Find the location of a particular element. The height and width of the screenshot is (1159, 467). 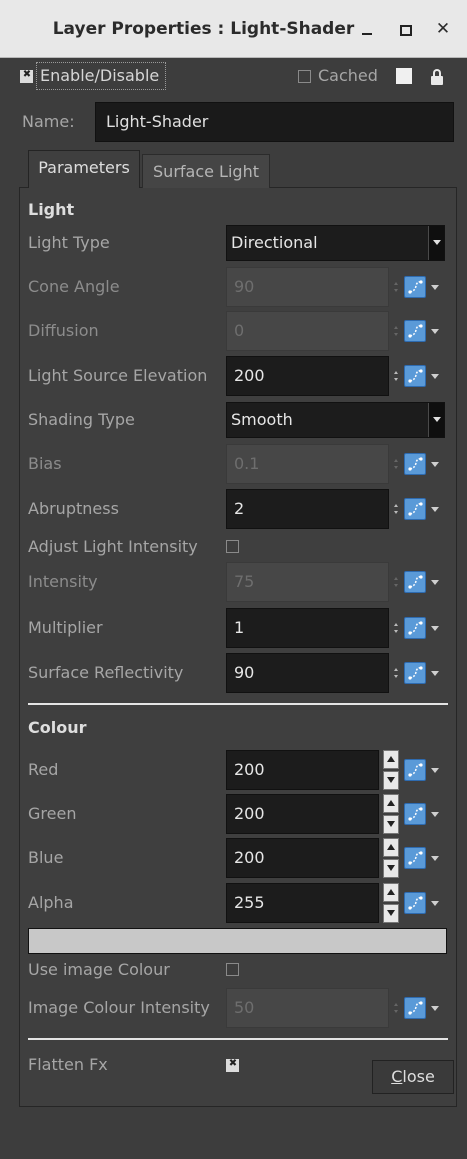

red-spinner is located at coordinates (391, 770).